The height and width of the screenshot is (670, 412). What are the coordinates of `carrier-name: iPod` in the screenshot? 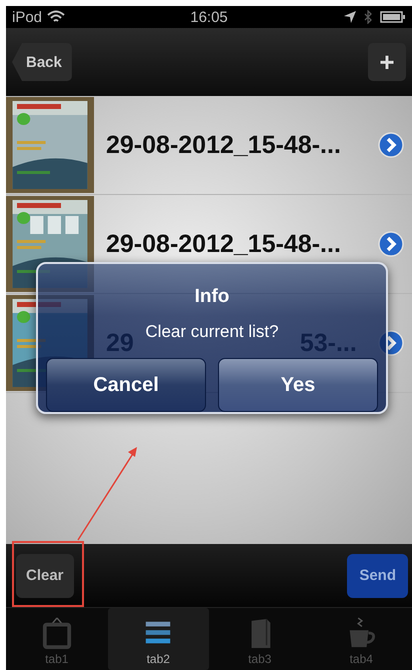 It's located at (27, 17).